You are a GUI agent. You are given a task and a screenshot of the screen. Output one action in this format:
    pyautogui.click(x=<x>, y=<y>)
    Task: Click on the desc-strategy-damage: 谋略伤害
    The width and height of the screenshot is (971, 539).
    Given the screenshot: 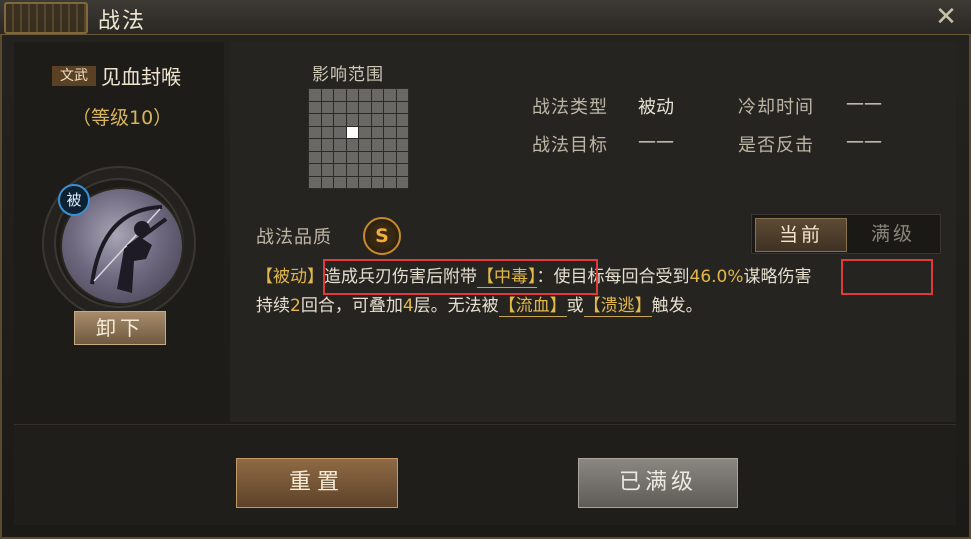 What is the action you would take?
    pyautogui.click(x=777, y=277)
    